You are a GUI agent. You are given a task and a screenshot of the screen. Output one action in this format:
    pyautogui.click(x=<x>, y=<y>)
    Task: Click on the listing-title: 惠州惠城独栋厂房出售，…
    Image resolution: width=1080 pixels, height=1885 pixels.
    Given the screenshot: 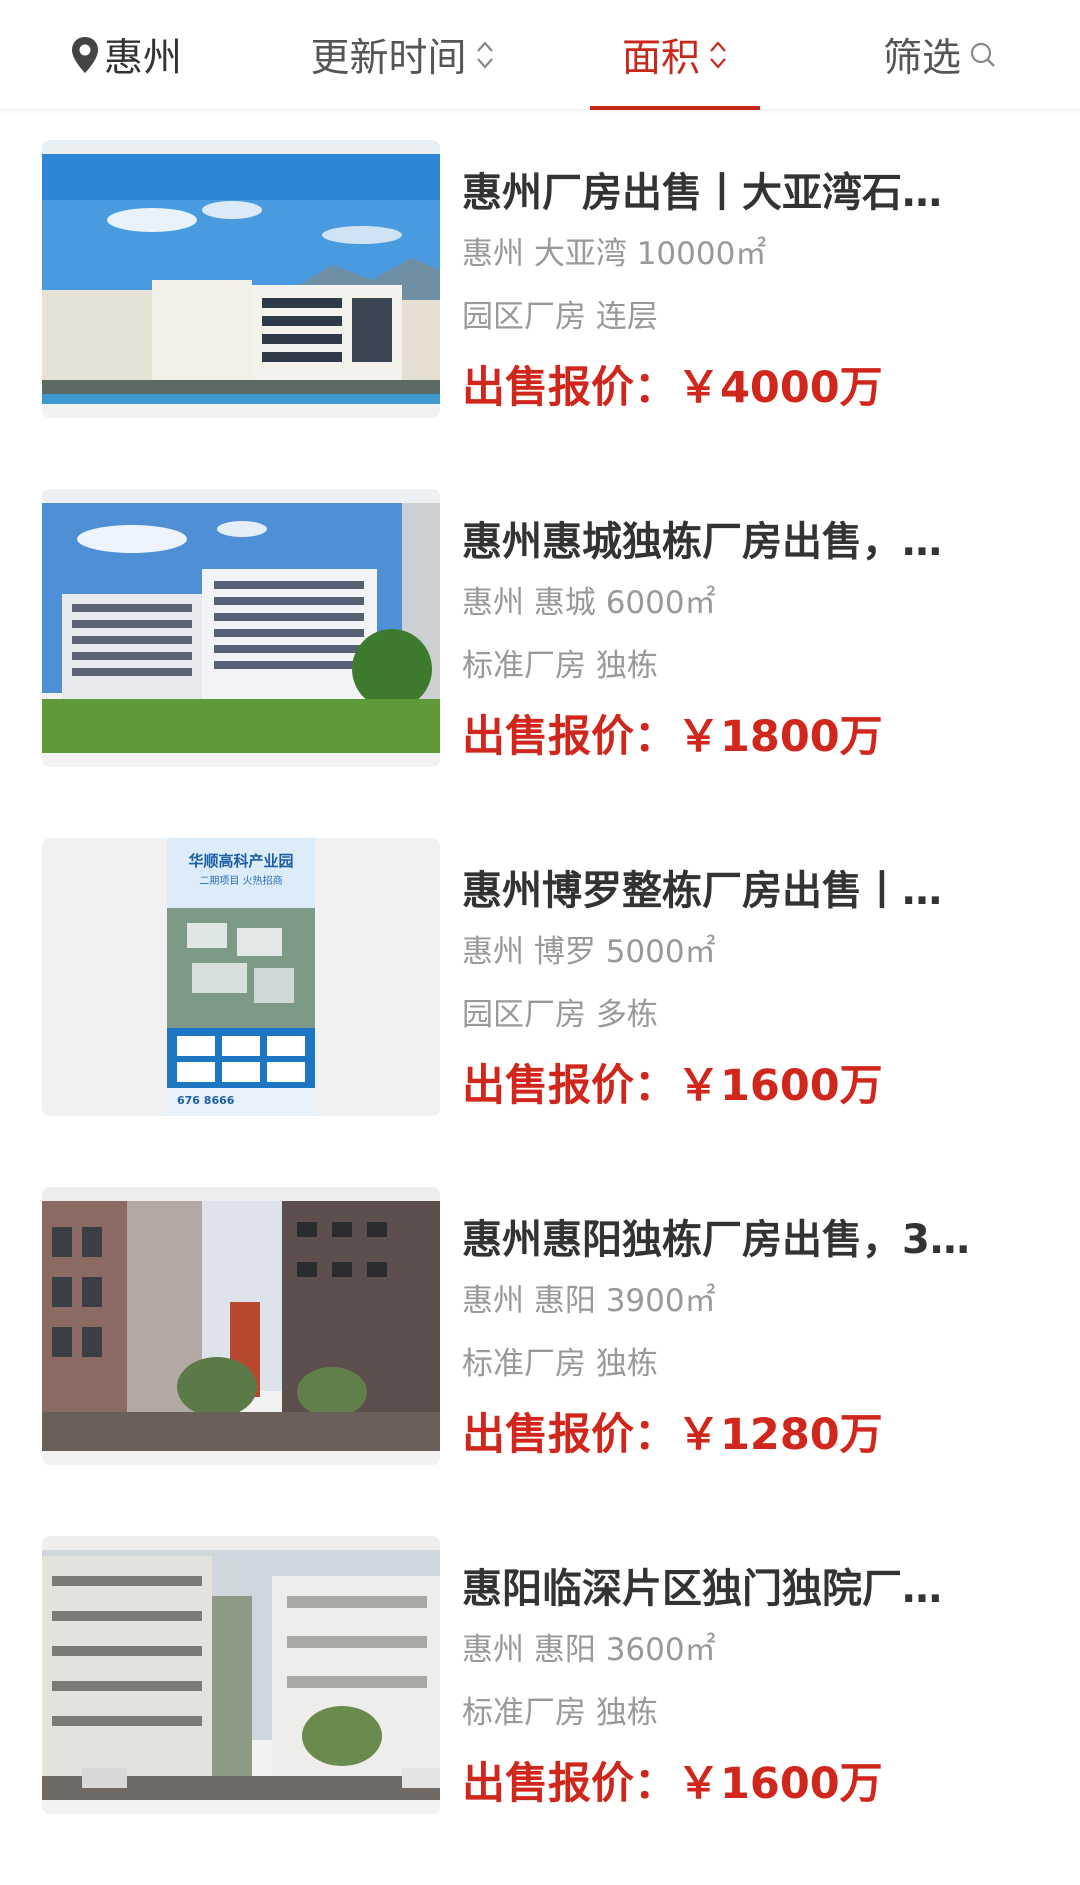 What is the action you would take?
    pyautogui.click(x=702, y=542)
    